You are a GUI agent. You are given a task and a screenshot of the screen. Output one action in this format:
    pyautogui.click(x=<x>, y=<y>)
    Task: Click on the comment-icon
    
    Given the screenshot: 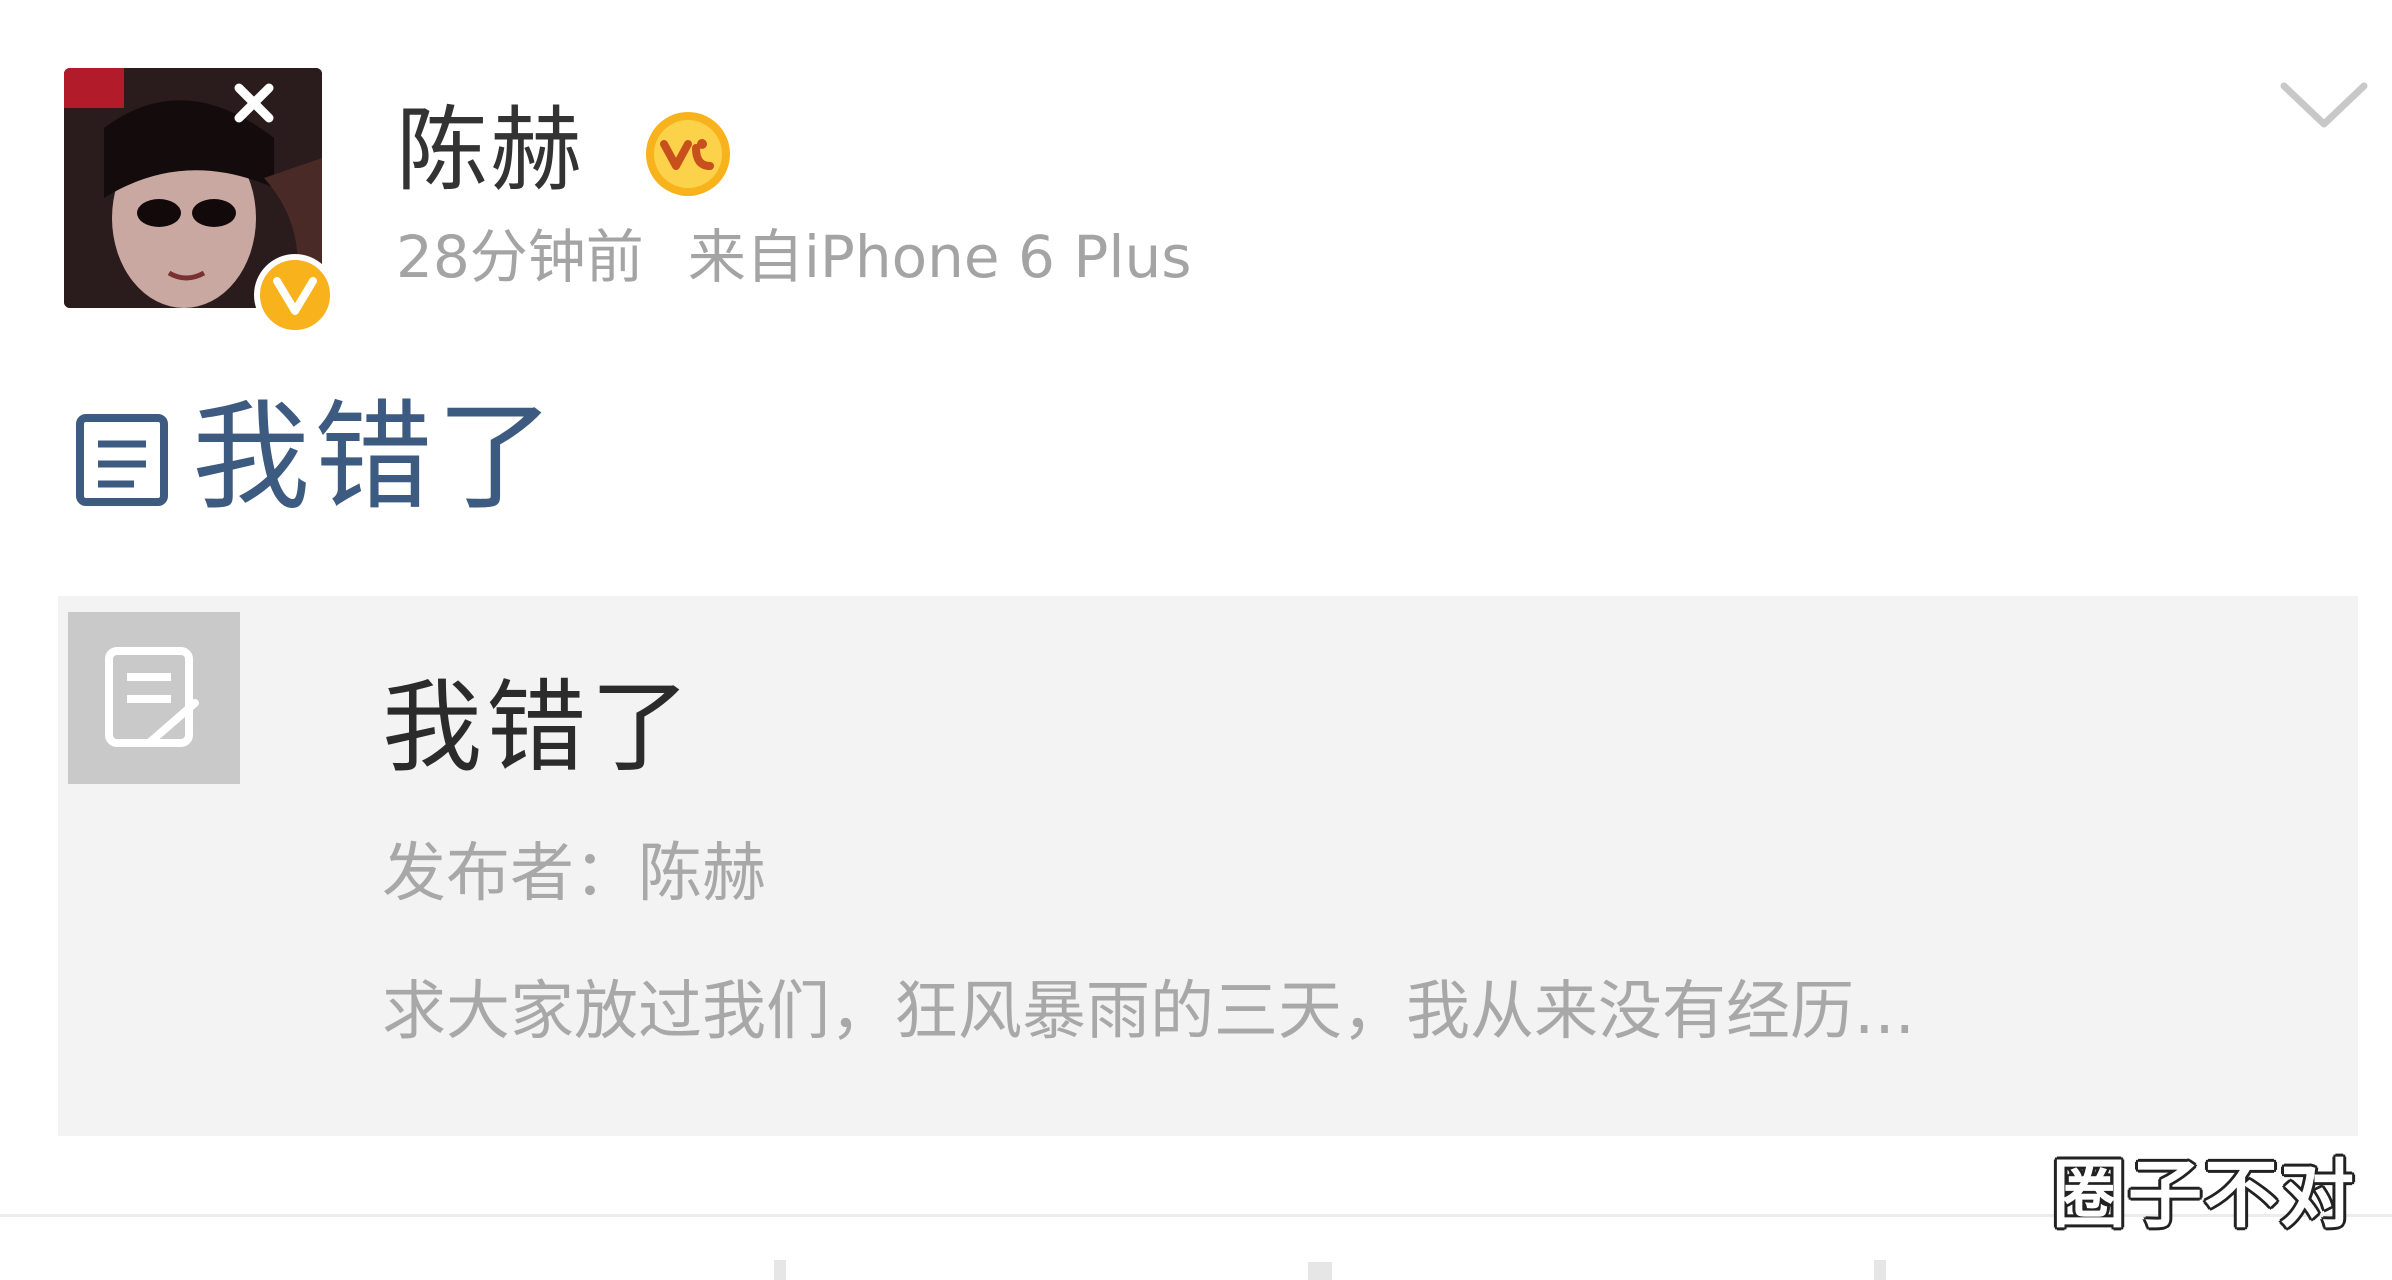 What is the action you would take?
    pyautogui.click(x=1320, y=1260)
    